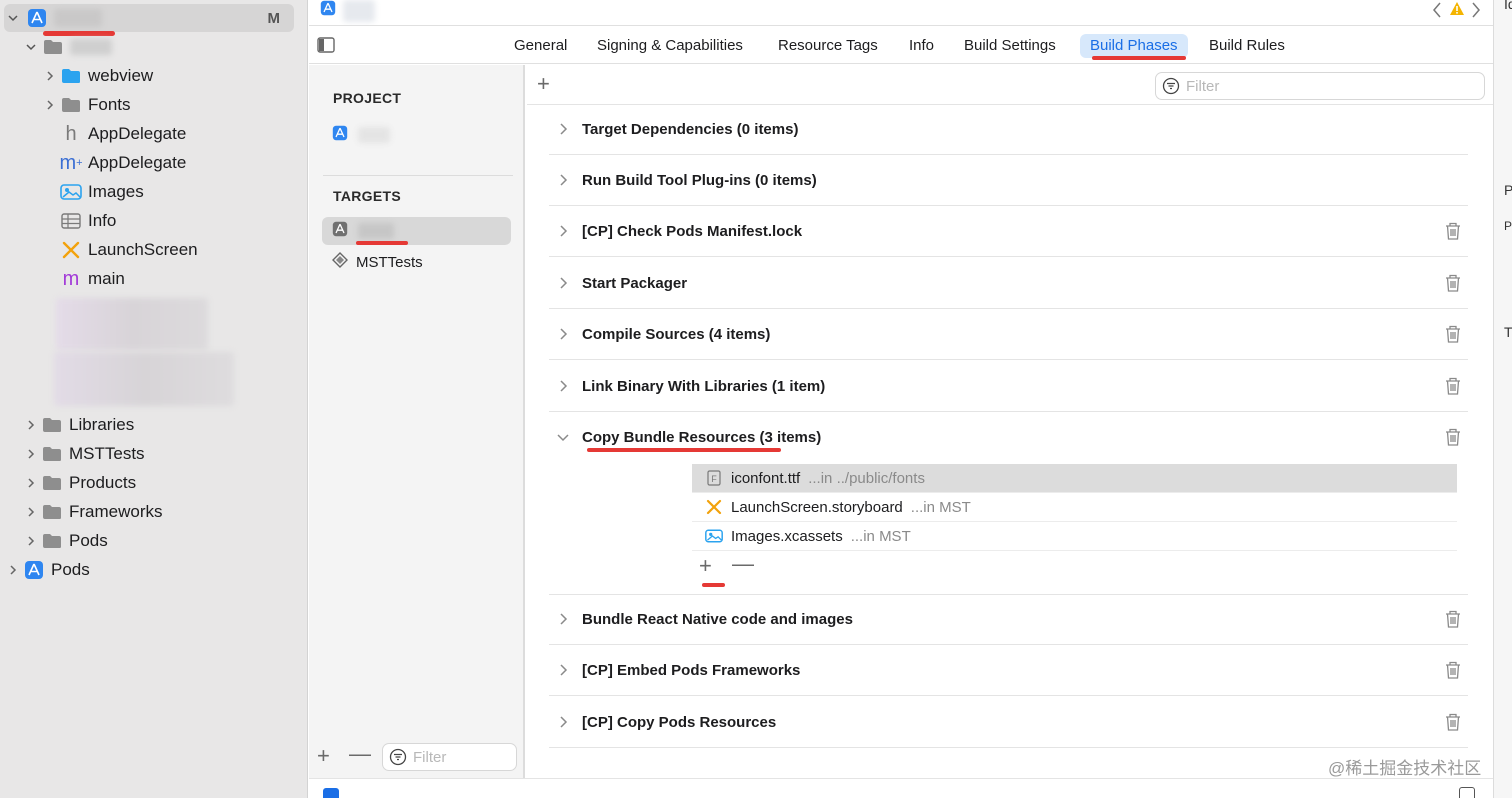 Image resolution: width=1512 pixels, height=798 pixels. What do you see at coordinates (714, 536) in the screenshot?
I see `asset-catalog-icon` at bounding box center [714, 536].